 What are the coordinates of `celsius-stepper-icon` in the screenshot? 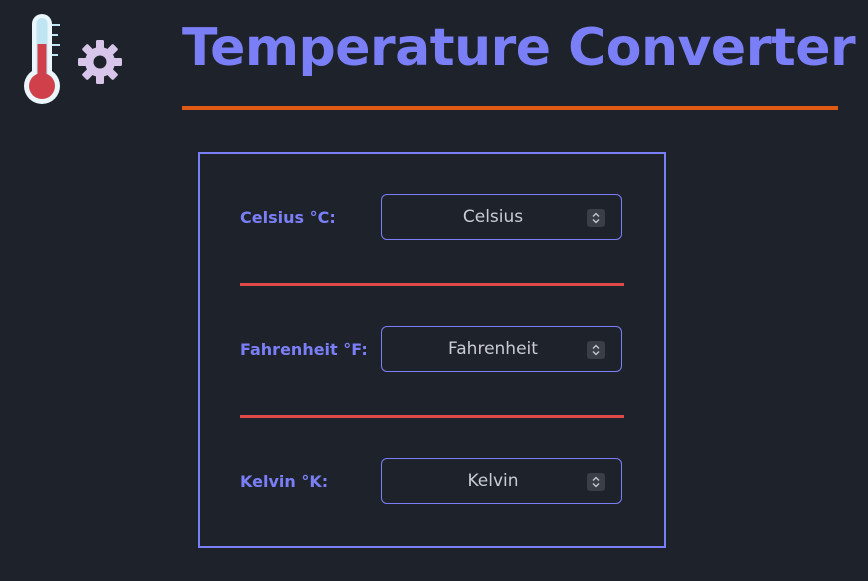 It's located at (596, 218).